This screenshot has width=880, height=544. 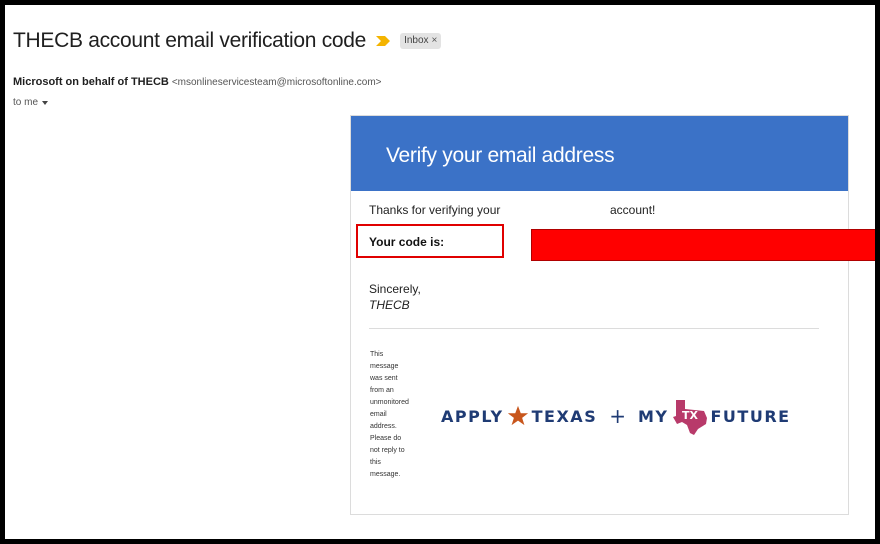 What do you see at coordinates (435, 40) in the screenshot?
I see `remove-label-icon: ×` at bounding box center [435, 40].